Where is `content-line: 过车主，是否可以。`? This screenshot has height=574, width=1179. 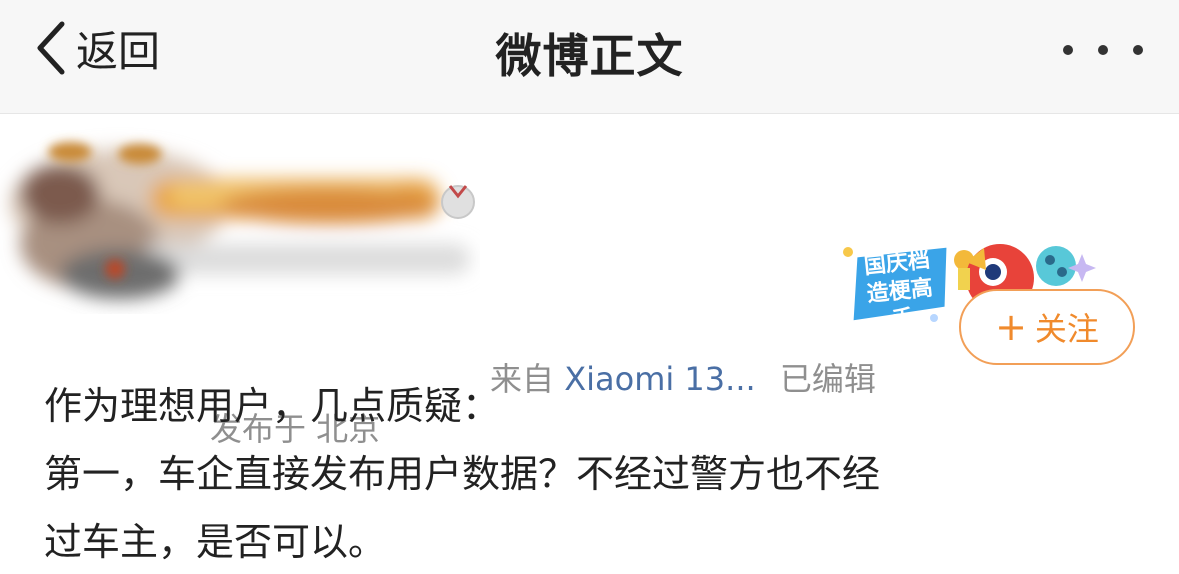 content-line: 过车主，是否可以。 is located at coordinates (215, 542).